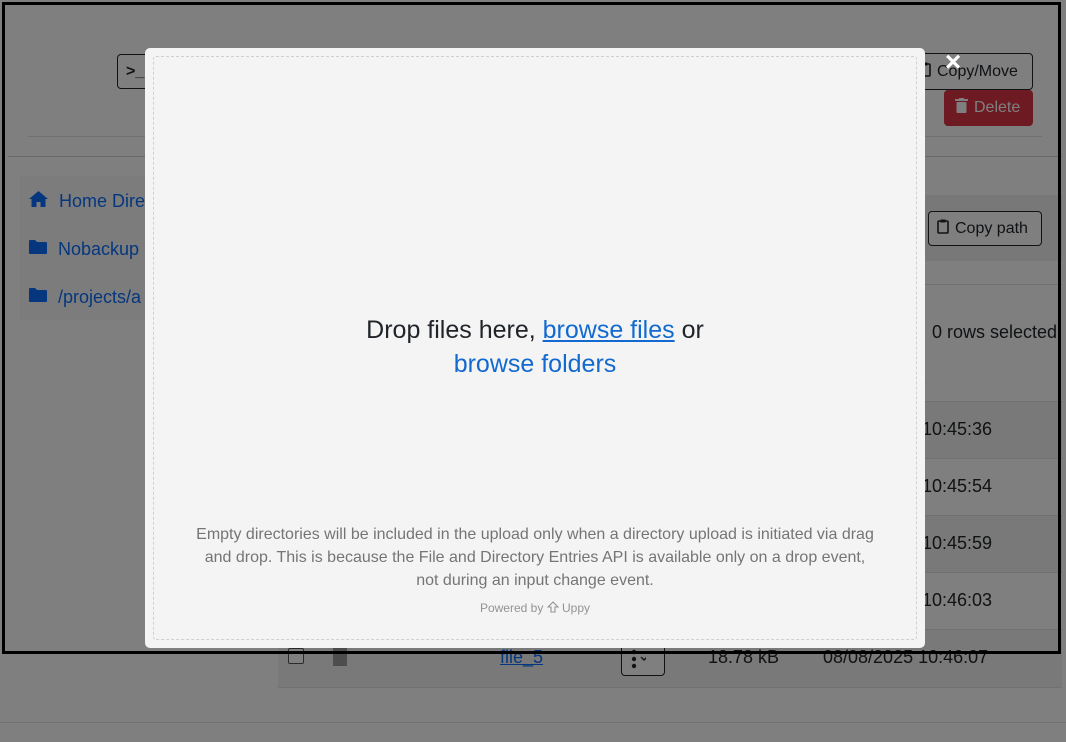 Image resolution: width=1066 pixels, height=742 pixels. I want to click on close-button: ×, so click(953, 62).